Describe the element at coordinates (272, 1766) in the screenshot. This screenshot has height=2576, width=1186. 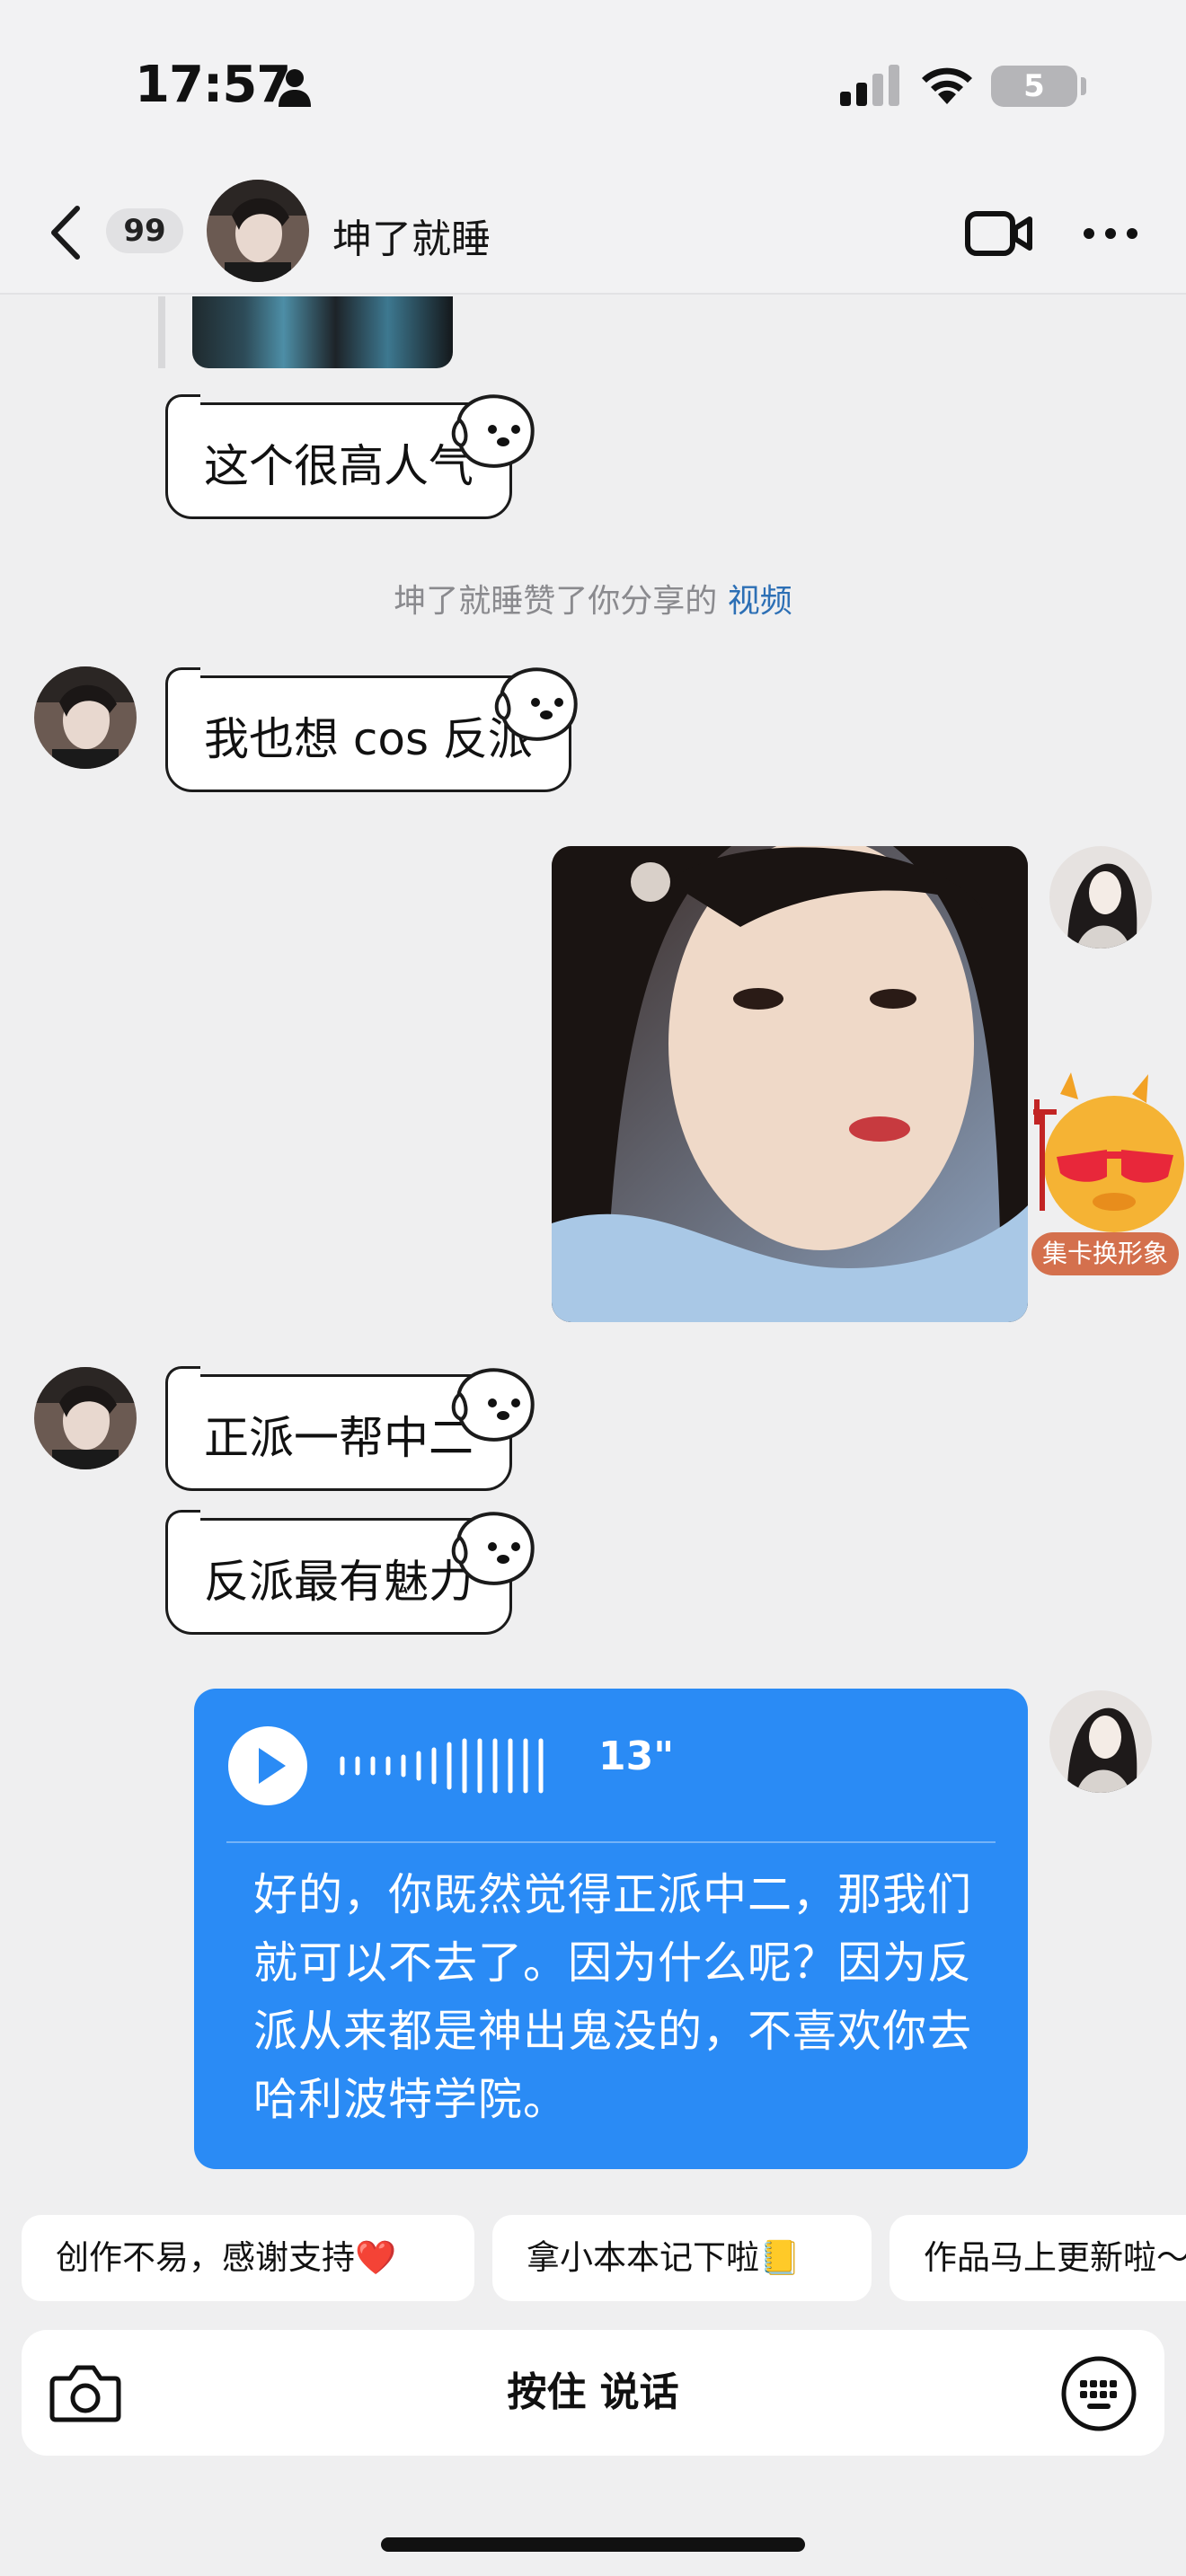
I see `play-icon` at that location.